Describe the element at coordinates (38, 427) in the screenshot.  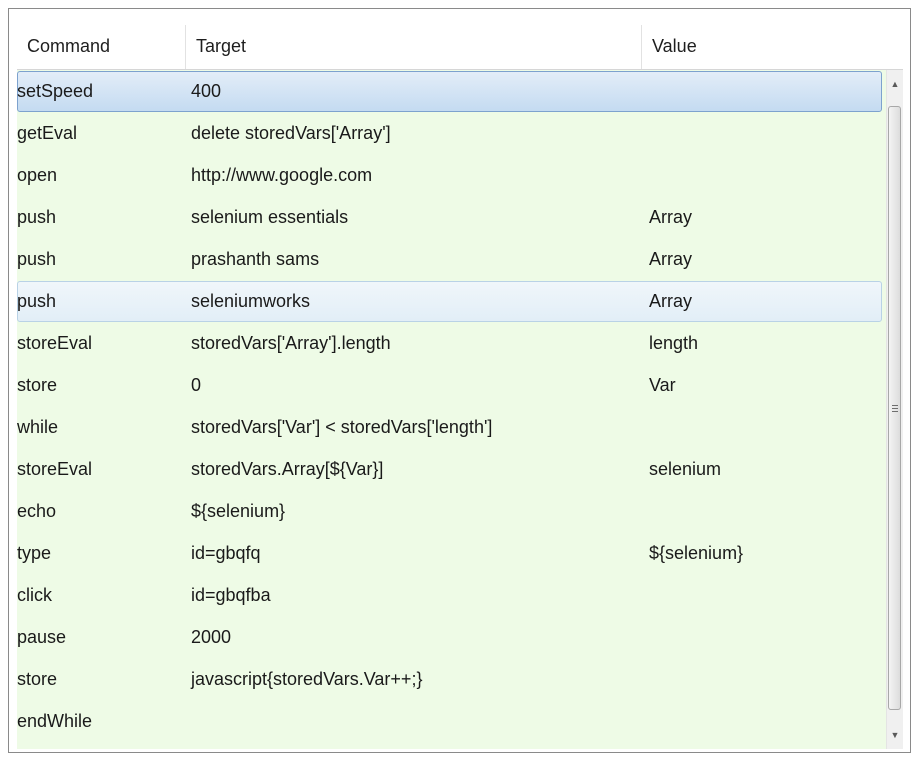
I see `command-cell: while` at that location.